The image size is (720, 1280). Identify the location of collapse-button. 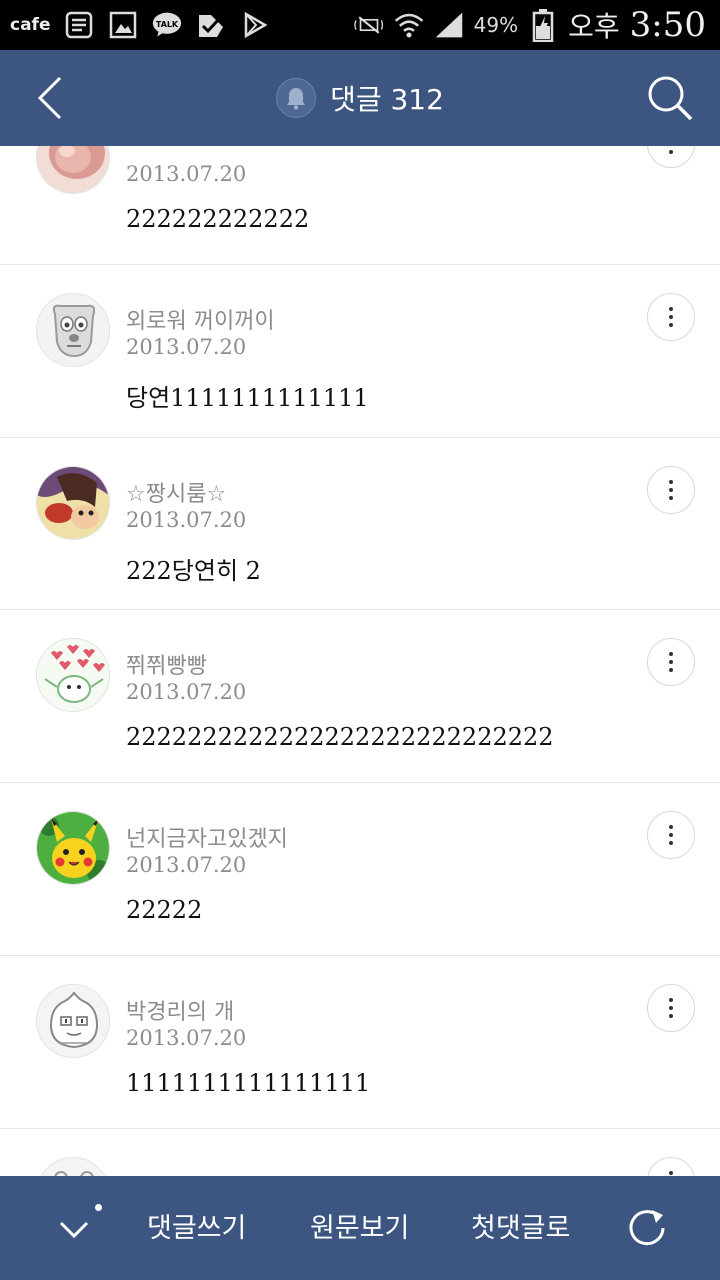
(74, 1230).